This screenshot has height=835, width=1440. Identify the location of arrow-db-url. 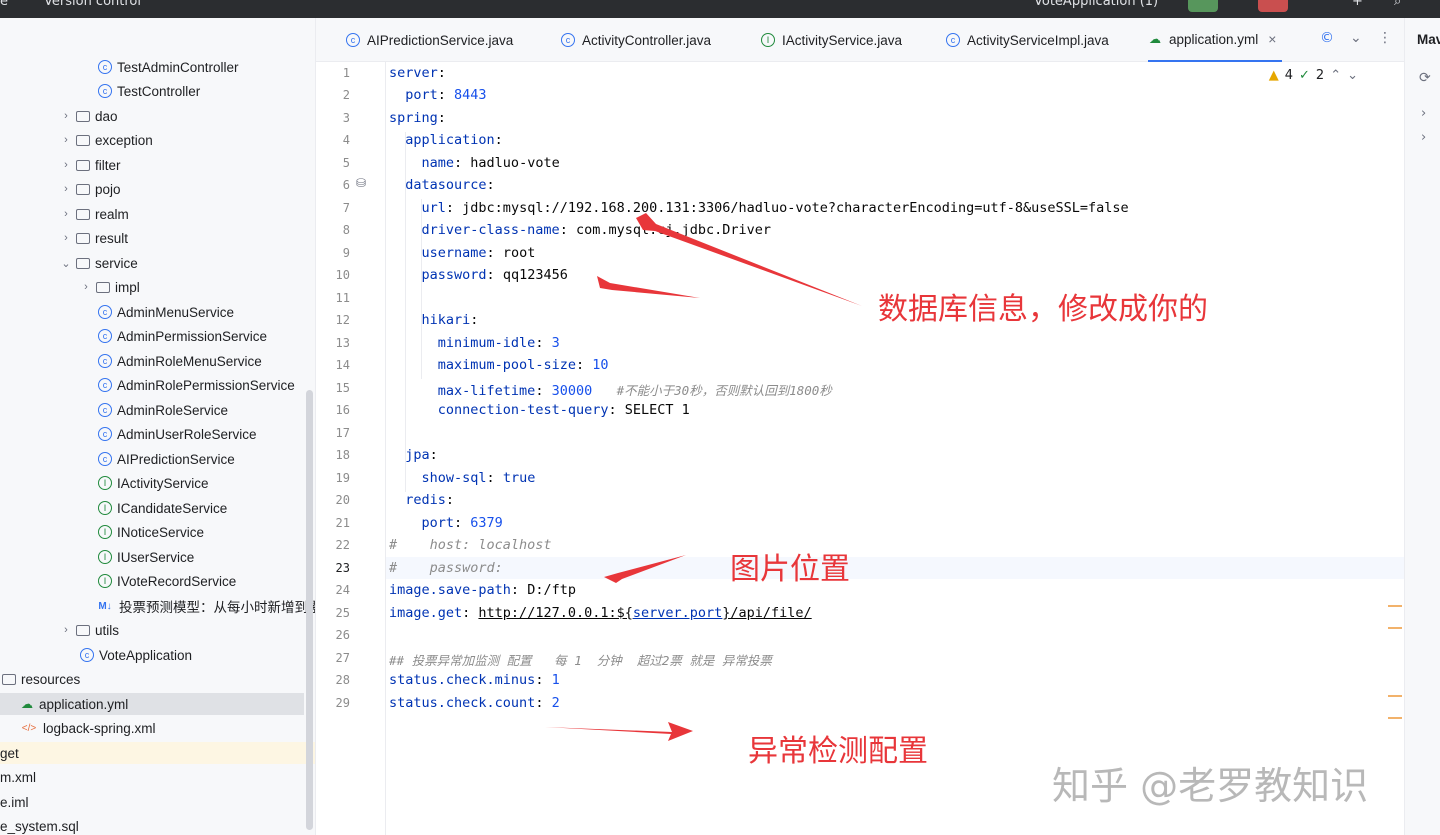
(749, 259).